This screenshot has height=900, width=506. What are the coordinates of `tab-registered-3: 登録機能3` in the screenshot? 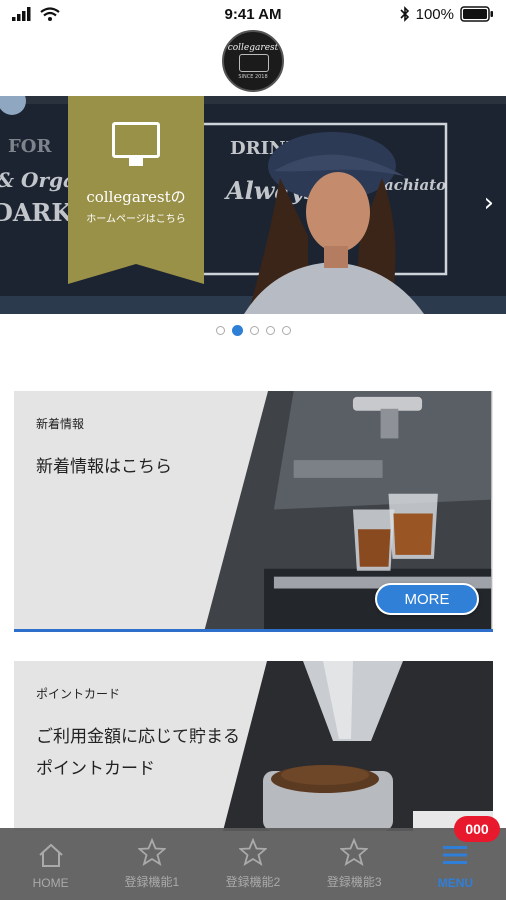 It's located at (354, 864).